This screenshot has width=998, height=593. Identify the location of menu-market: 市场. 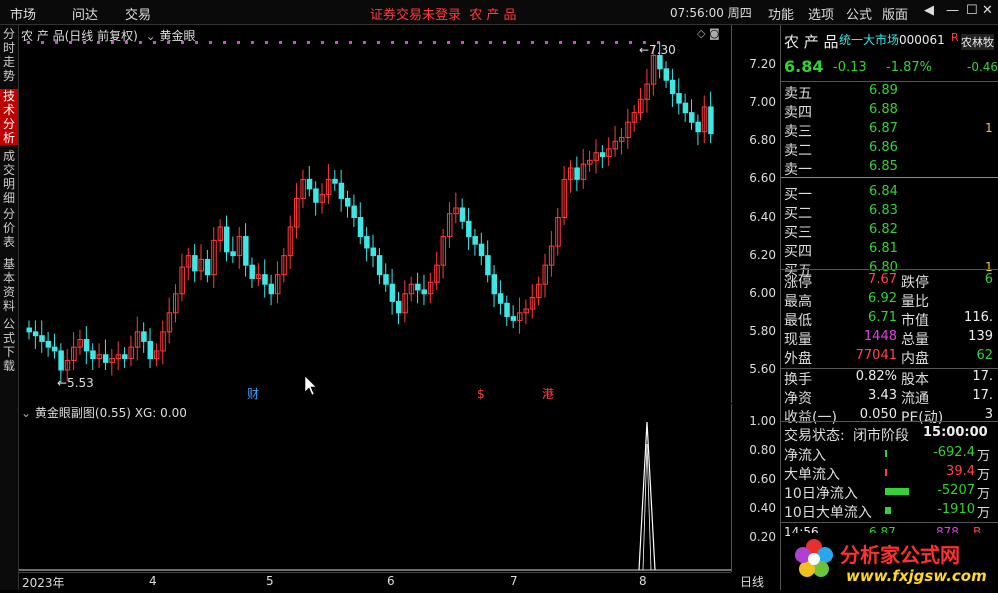
(23, 13).